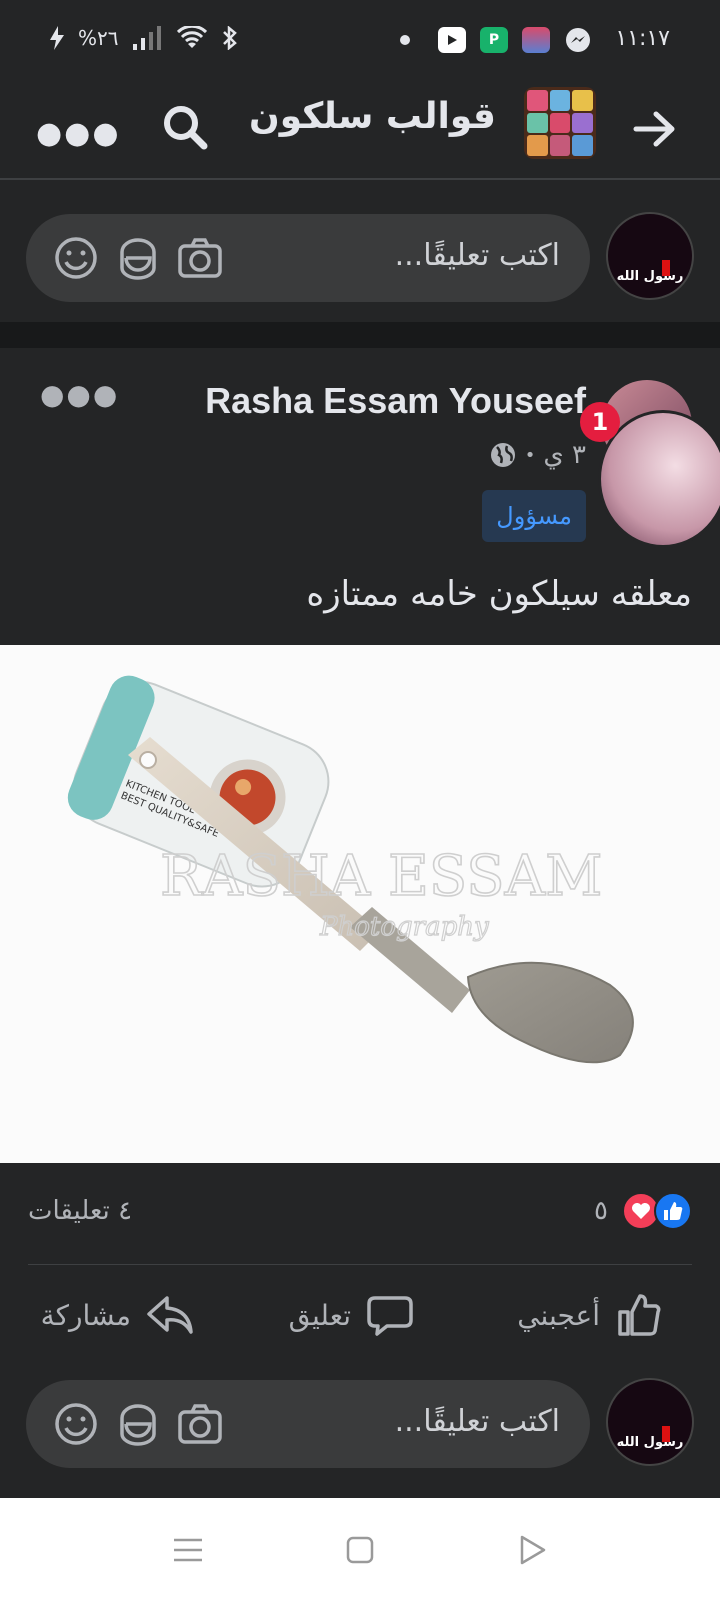 This screenshot has width=720, height=1600. Describe the element at coordinates (191, 37) in the screenshot. I see `wifi-icon` at that location.